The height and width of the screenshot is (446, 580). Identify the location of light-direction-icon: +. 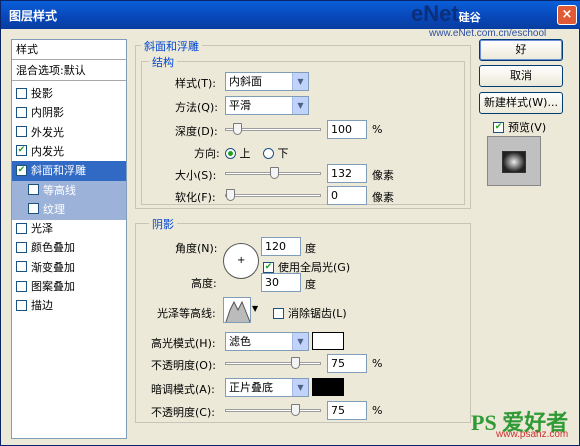
(241, 260).